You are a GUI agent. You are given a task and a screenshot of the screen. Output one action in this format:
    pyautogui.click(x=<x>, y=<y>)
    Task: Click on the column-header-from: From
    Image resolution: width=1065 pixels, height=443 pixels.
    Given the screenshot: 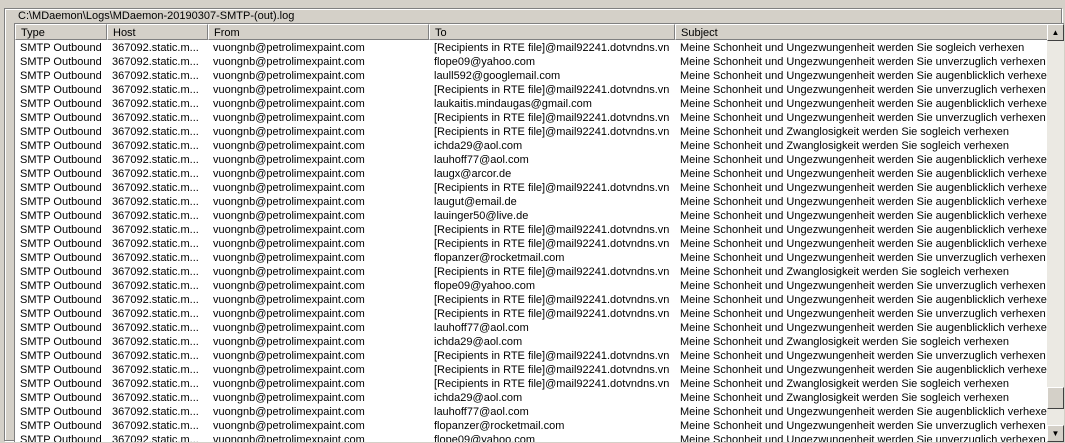 What is the action you would take?
    pyautogui.click(x=318, y=32)
    